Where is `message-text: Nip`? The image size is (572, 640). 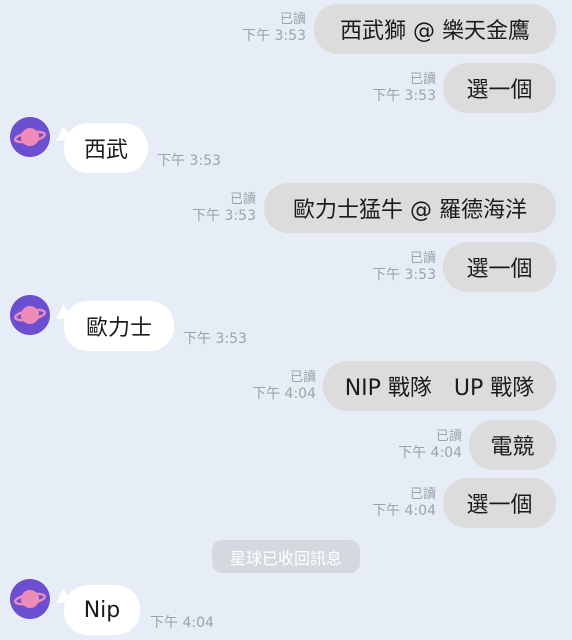
message-text: Nip is located at coordinates (102, 610).